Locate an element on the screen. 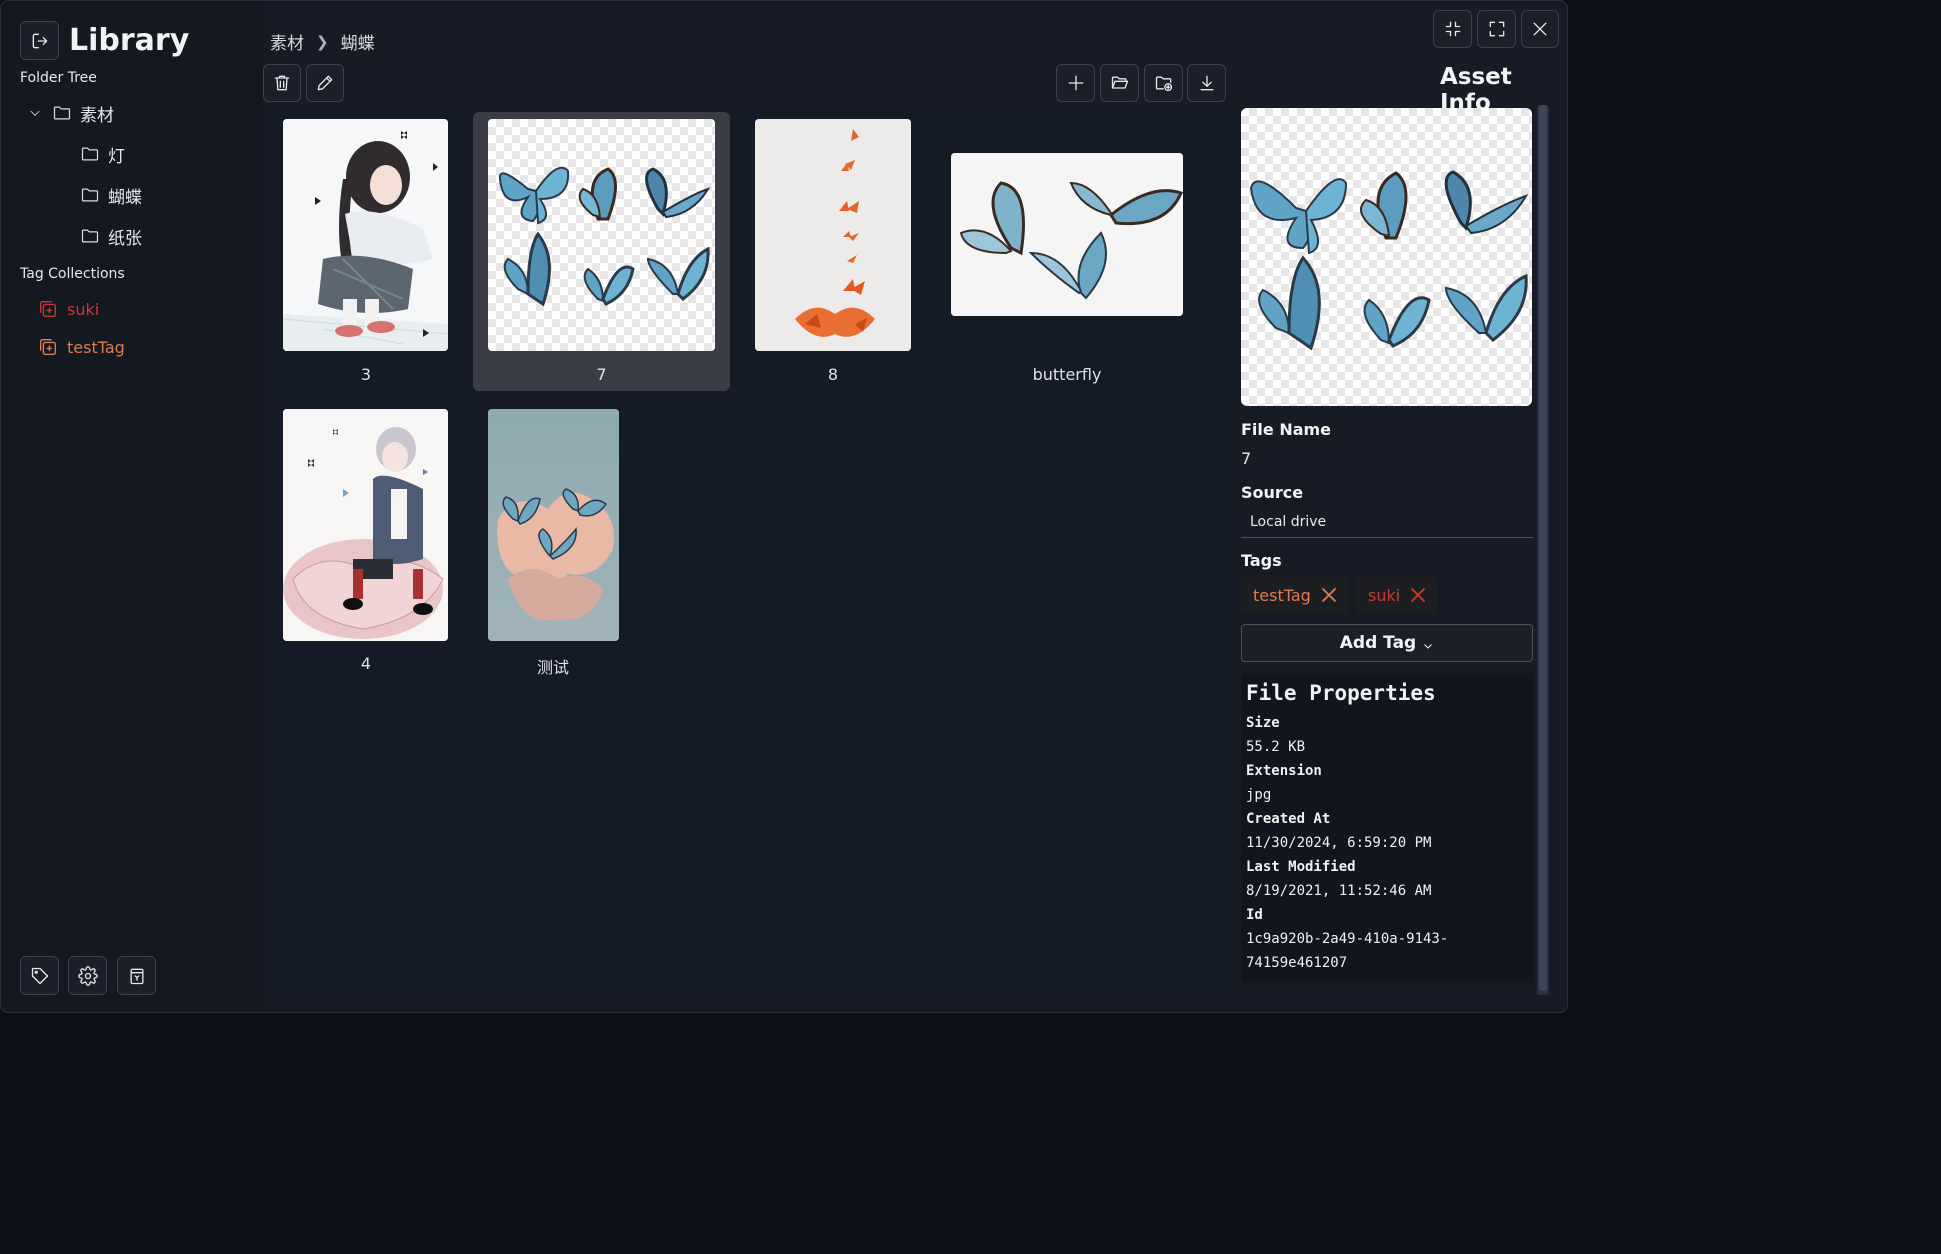 This screenshot has width=1941, height=1254. anime-girl-flower-illustration is located at coordinates (365, 525).